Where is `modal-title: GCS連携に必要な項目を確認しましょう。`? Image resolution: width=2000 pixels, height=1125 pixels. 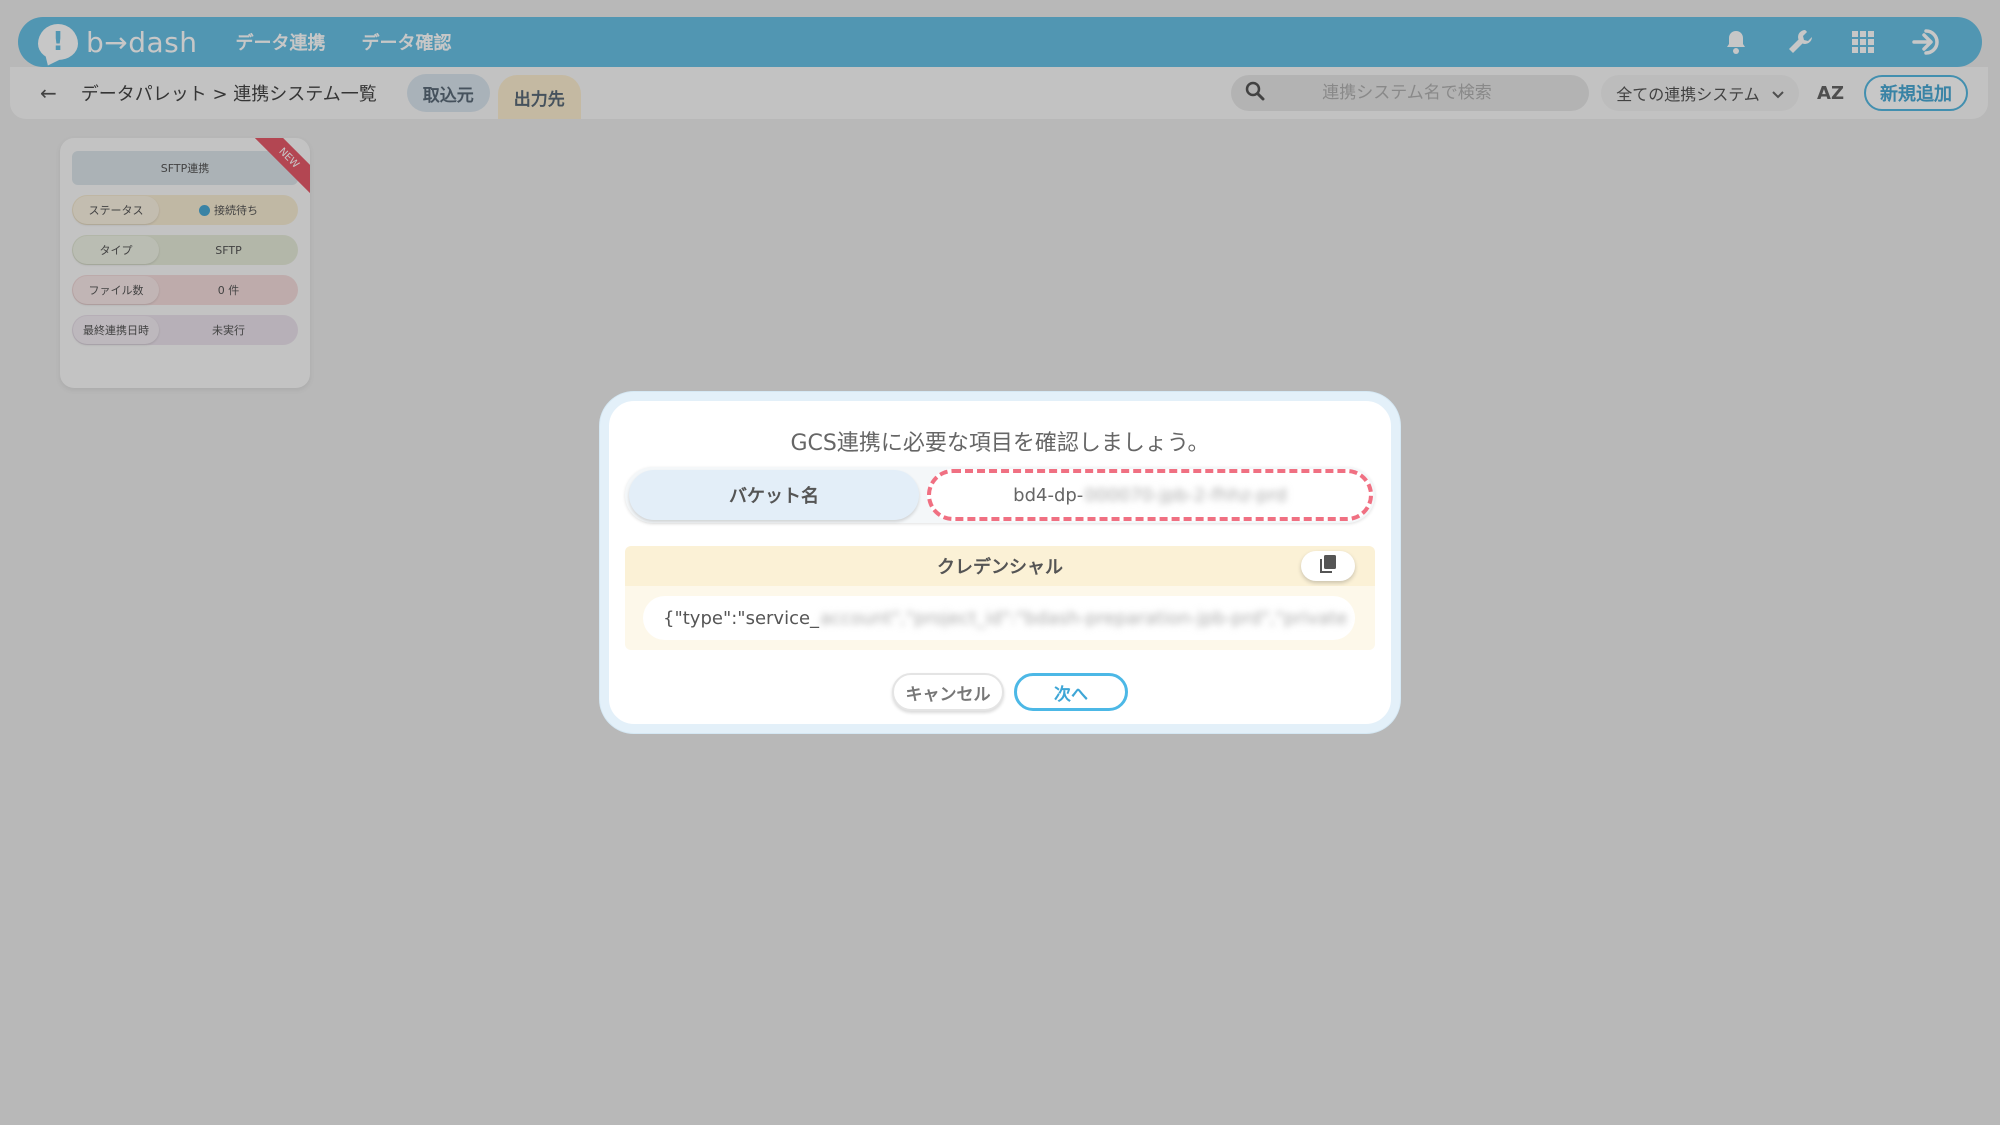 modal-title: GCS連携に必要な項目を確認しましょう。 is located at coordinates (1000, 443).